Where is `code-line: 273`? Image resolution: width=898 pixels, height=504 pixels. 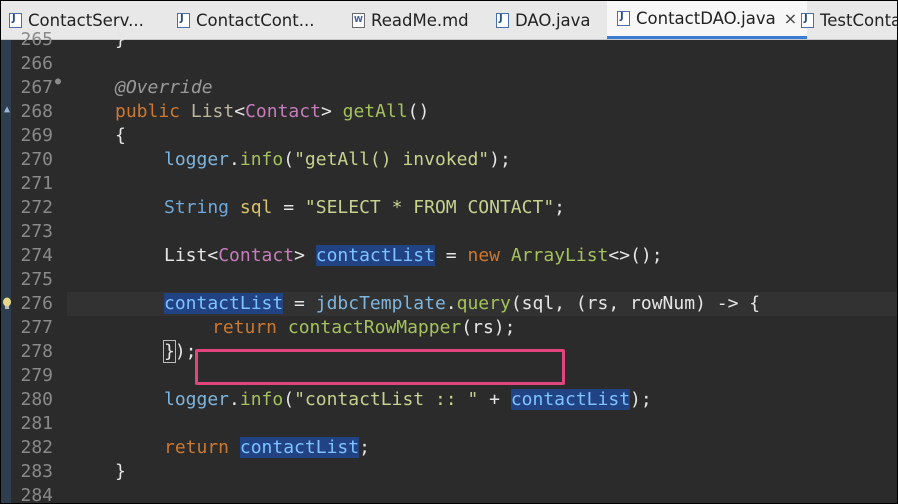 code-line: 273 is located at coordinates (449, 232).